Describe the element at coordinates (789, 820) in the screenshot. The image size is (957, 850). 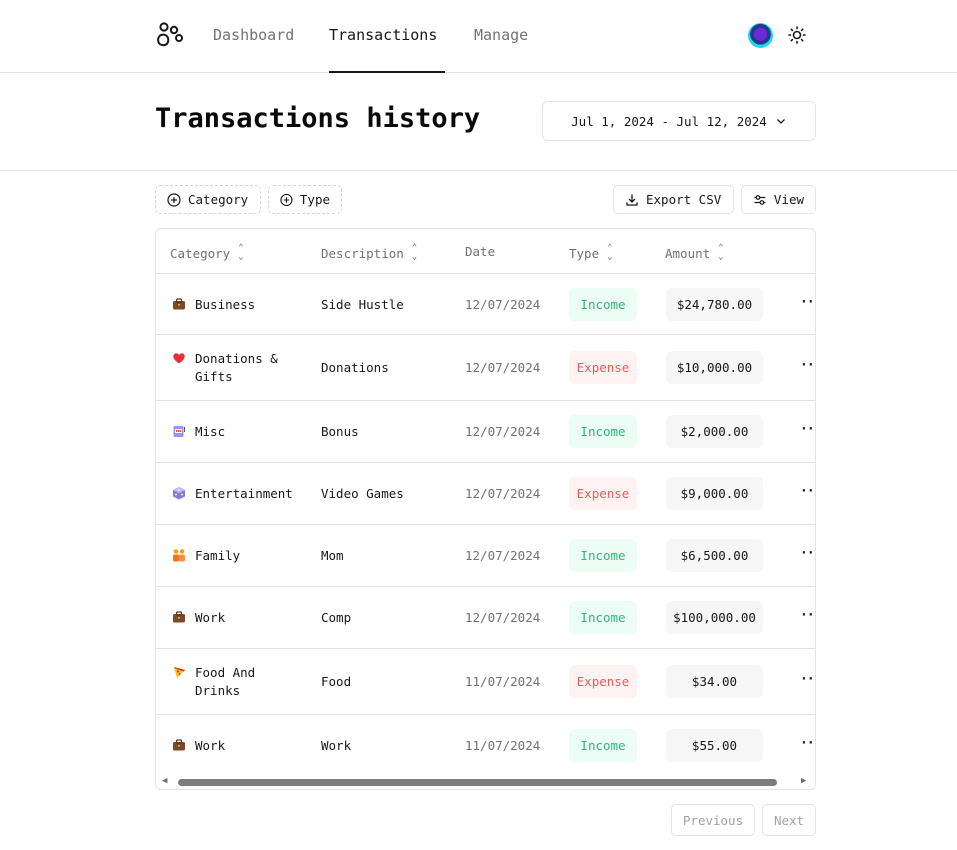
I see `next-page-button: Next` at that location.